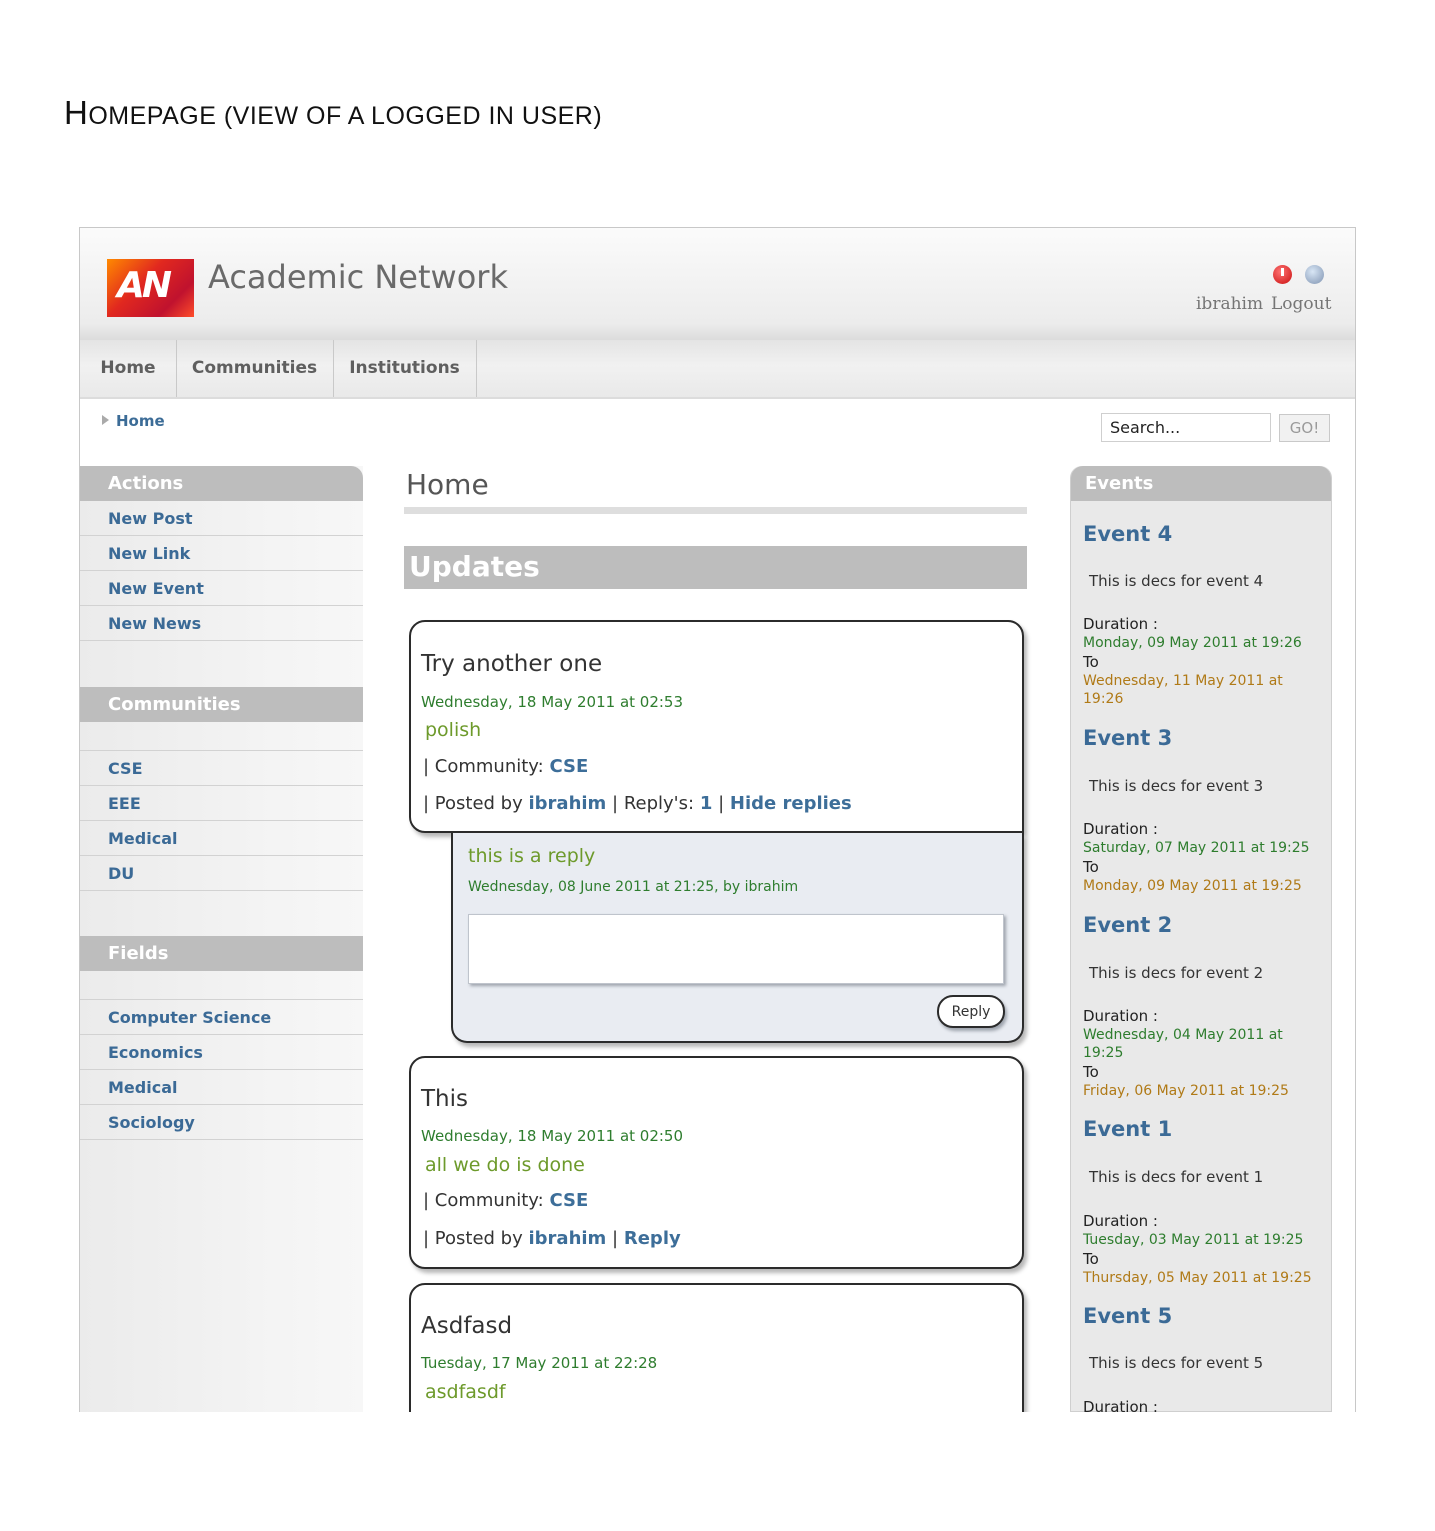 This screenshot has width=1435, height=1531. I want to click on breadcrumb: Home, so click(133, 421).